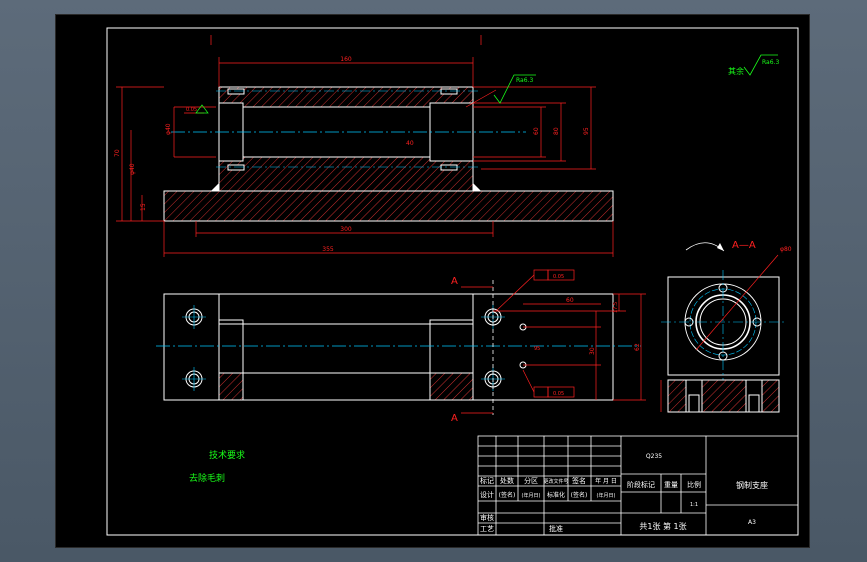  What do you see at coordinates (616, 307) in the screenshot?
I see `dim-plan-ra: 17.5` at bounding box center [616, 307].